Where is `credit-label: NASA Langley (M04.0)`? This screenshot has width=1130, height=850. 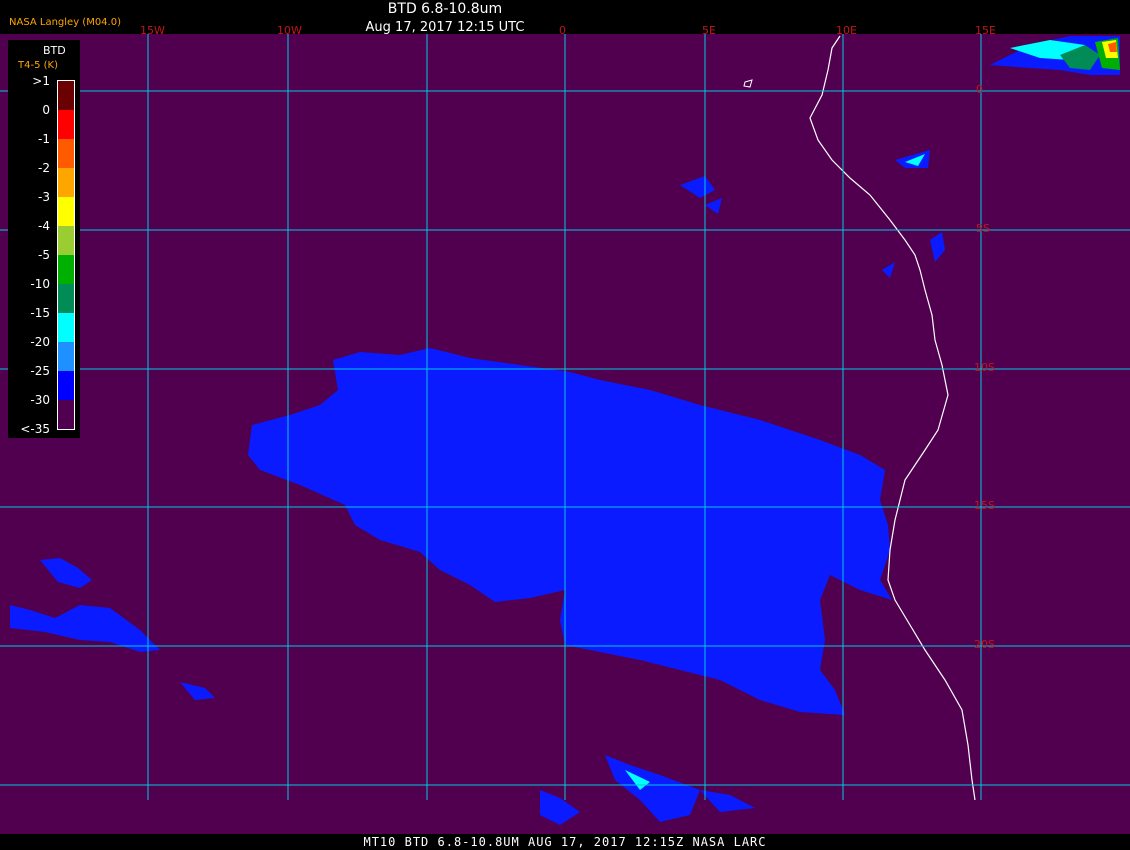 credit-label: NASA Langley (M04.0) is located at coordinates (65, 22).